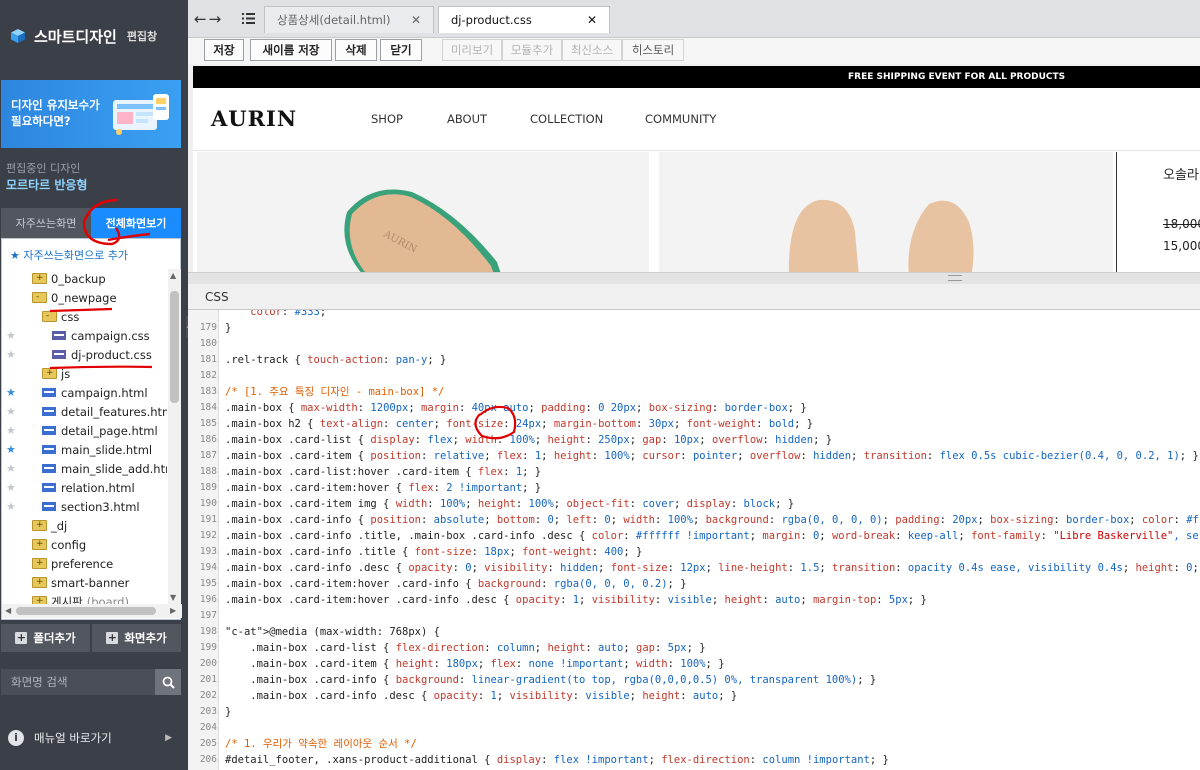  What do you see at coordinates (694, 632) in the screenshot?
I see `code-line: 198 "c-at">@media (max-width: 768px) {` at bounding box center [694, 632].